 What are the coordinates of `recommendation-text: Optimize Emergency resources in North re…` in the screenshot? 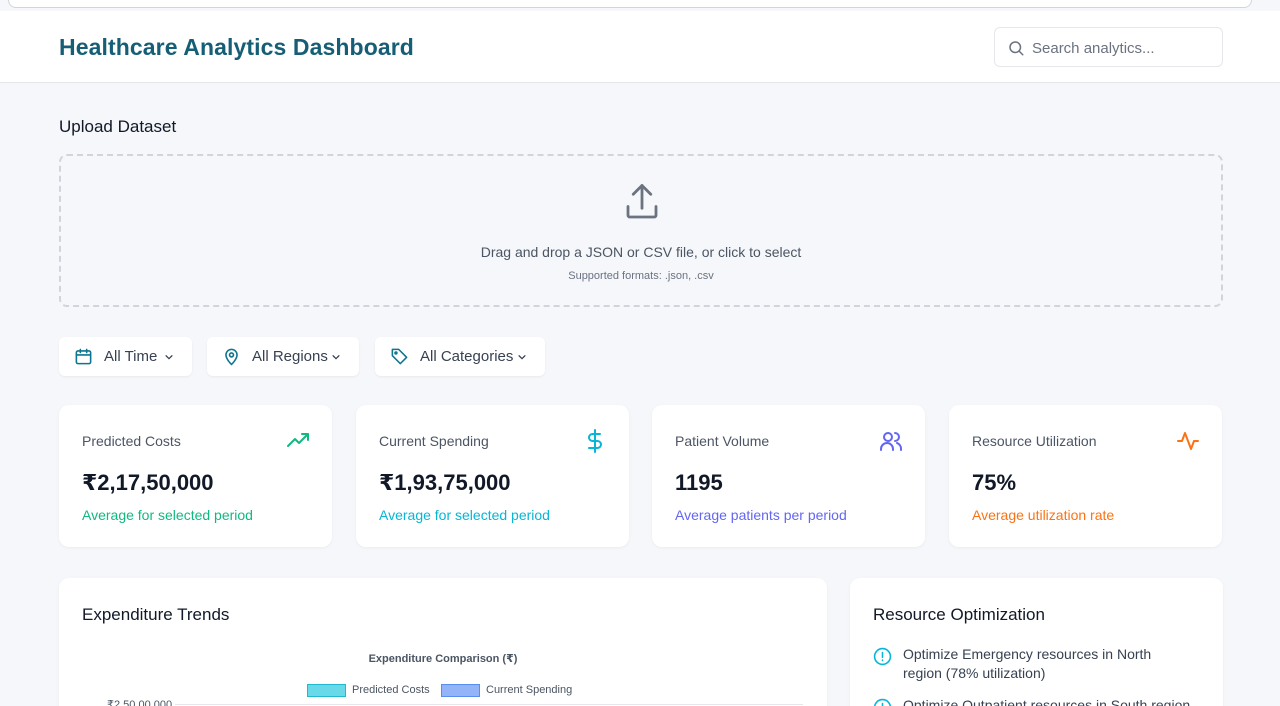 It's located at (1027, 663).